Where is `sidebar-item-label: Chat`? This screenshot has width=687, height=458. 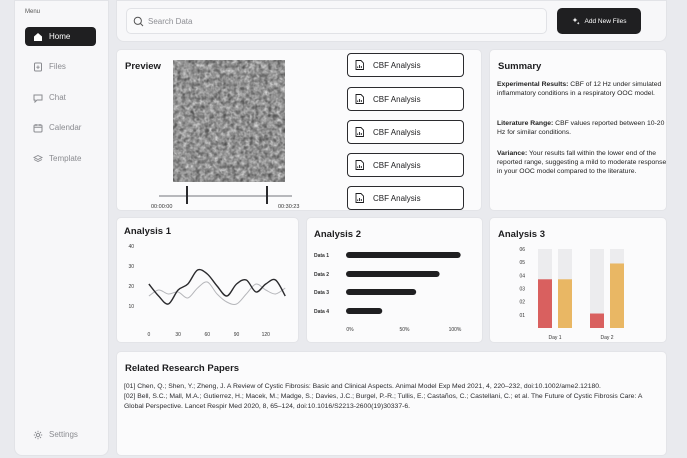 sidebar-item-label: Chat is located at coordinates (57, 97).